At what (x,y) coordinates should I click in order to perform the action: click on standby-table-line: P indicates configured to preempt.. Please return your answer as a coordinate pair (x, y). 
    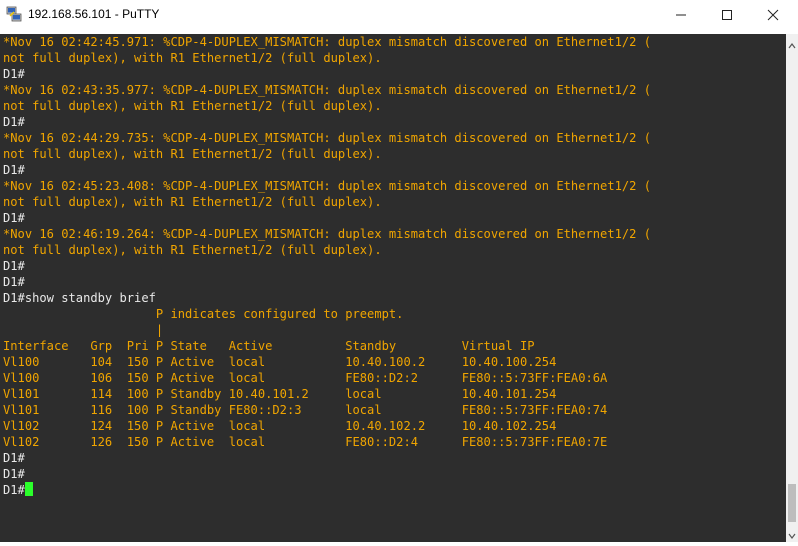
    Looking at the image, I should click on (327, 314).